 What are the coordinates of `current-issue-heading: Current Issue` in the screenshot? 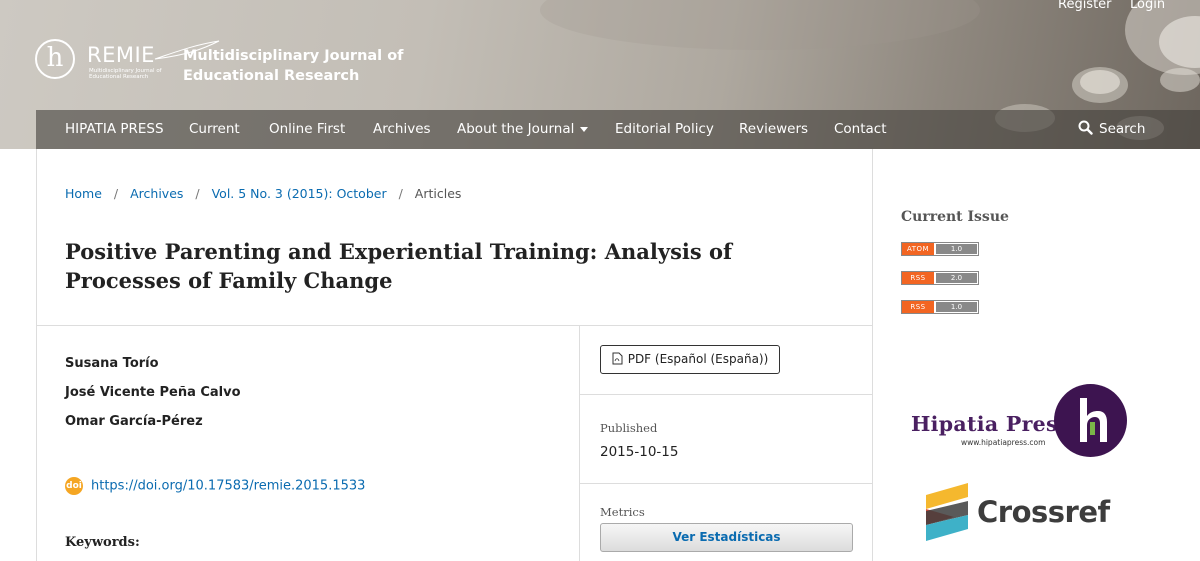 It's located at (955, 217).